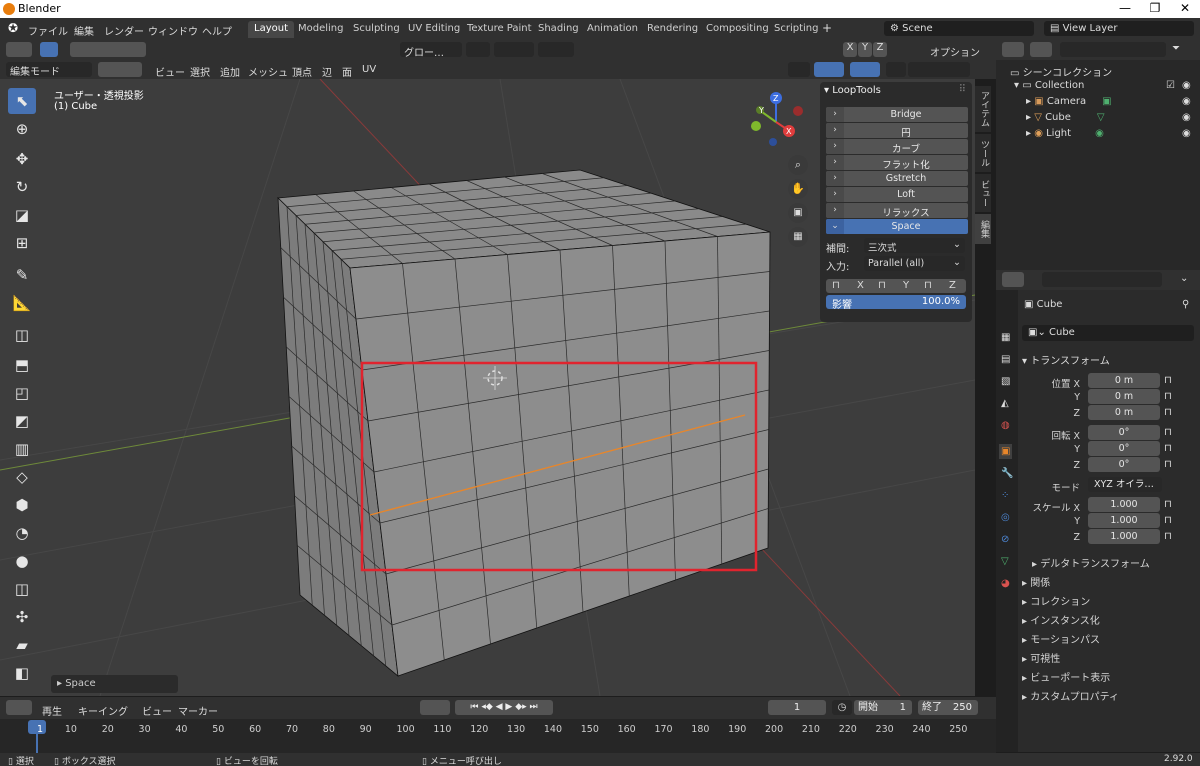  What do you see at coordinates (302, 71) in the screenshot?
I see `menu-vertex: 頂点` at bounding box center [302, 71].